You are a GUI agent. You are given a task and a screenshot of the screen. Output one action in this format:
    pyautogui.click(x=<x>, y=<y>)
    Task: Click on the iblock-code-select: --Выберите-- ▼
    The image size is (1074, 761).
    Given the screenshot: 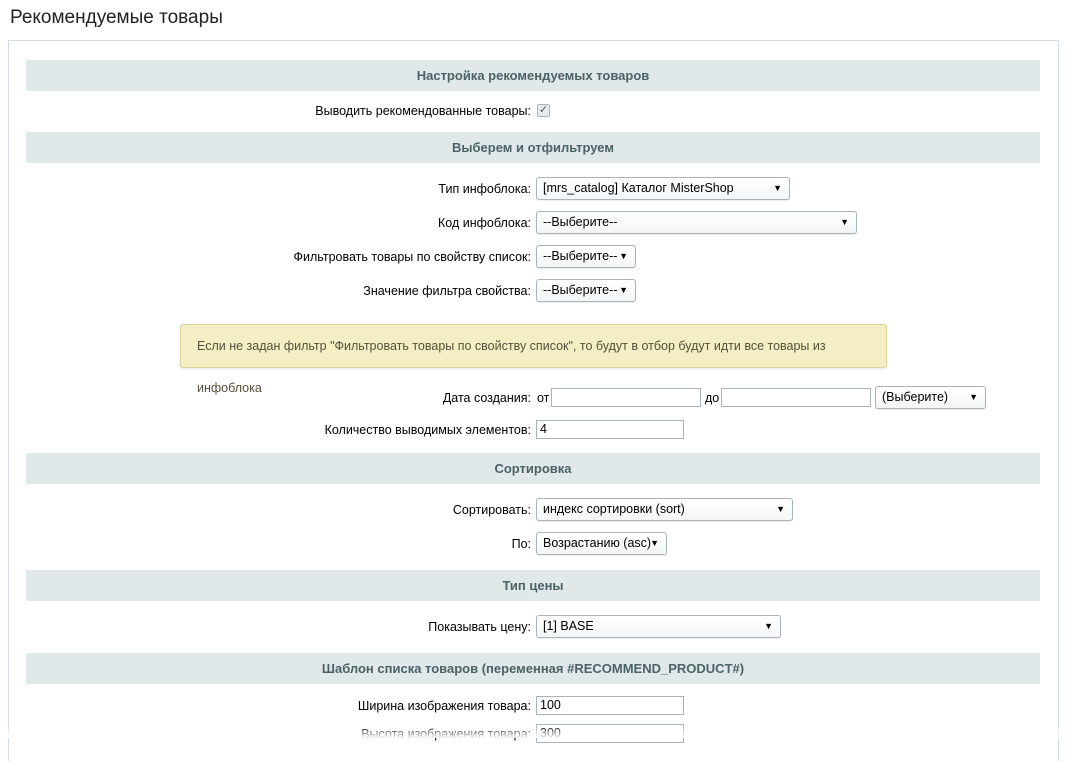 What is the action you would take?
    pyautogui.click(x=696, y=222)
    